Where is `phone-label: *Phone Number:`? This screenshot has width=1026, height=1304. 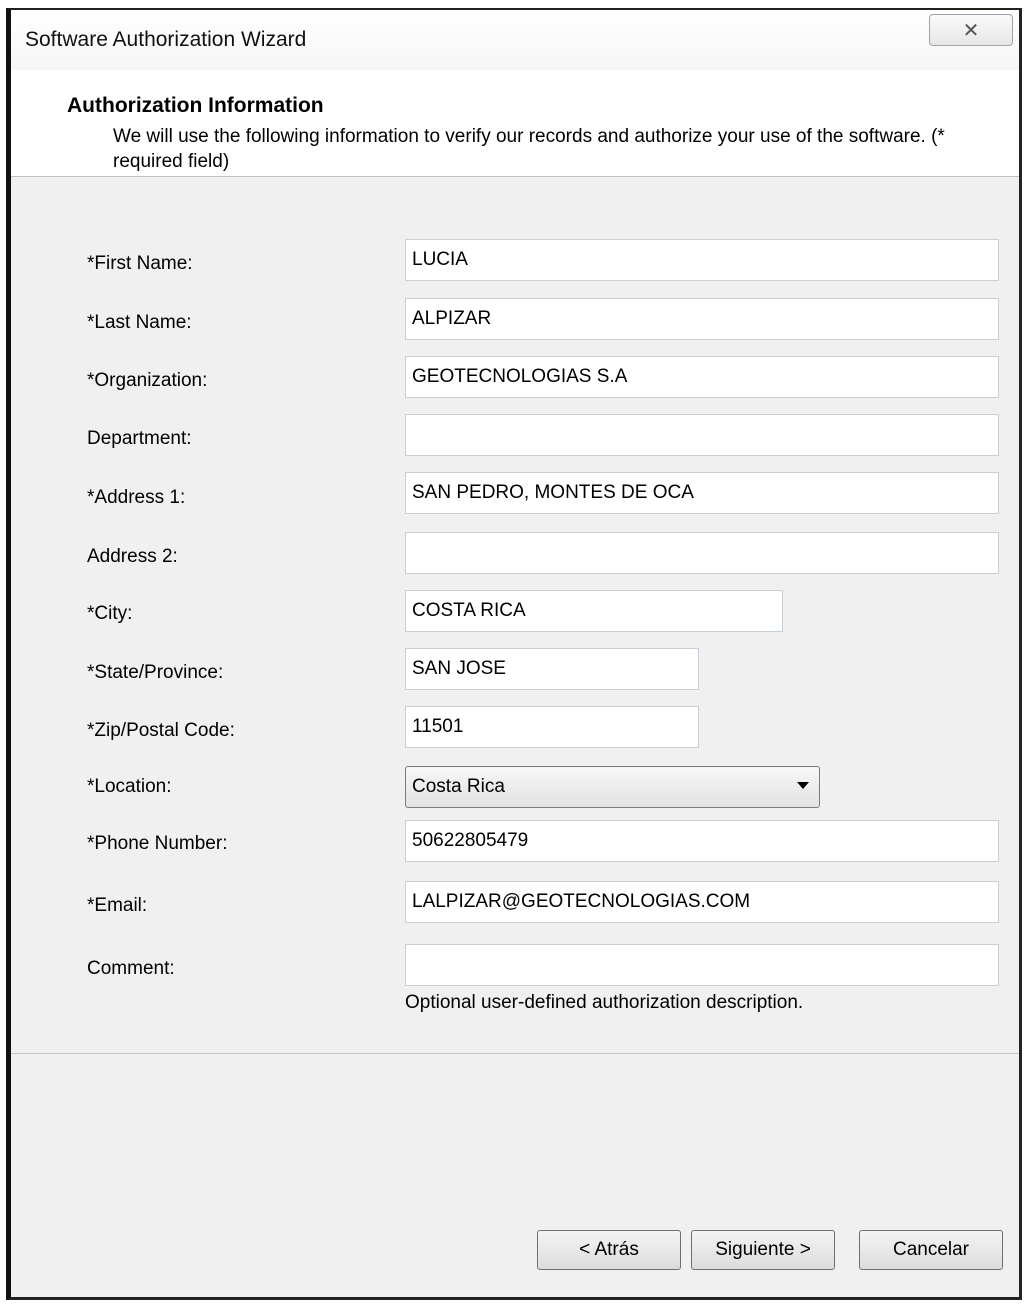 phone-label: *Phone Number: is located at coordinates (157, 843).